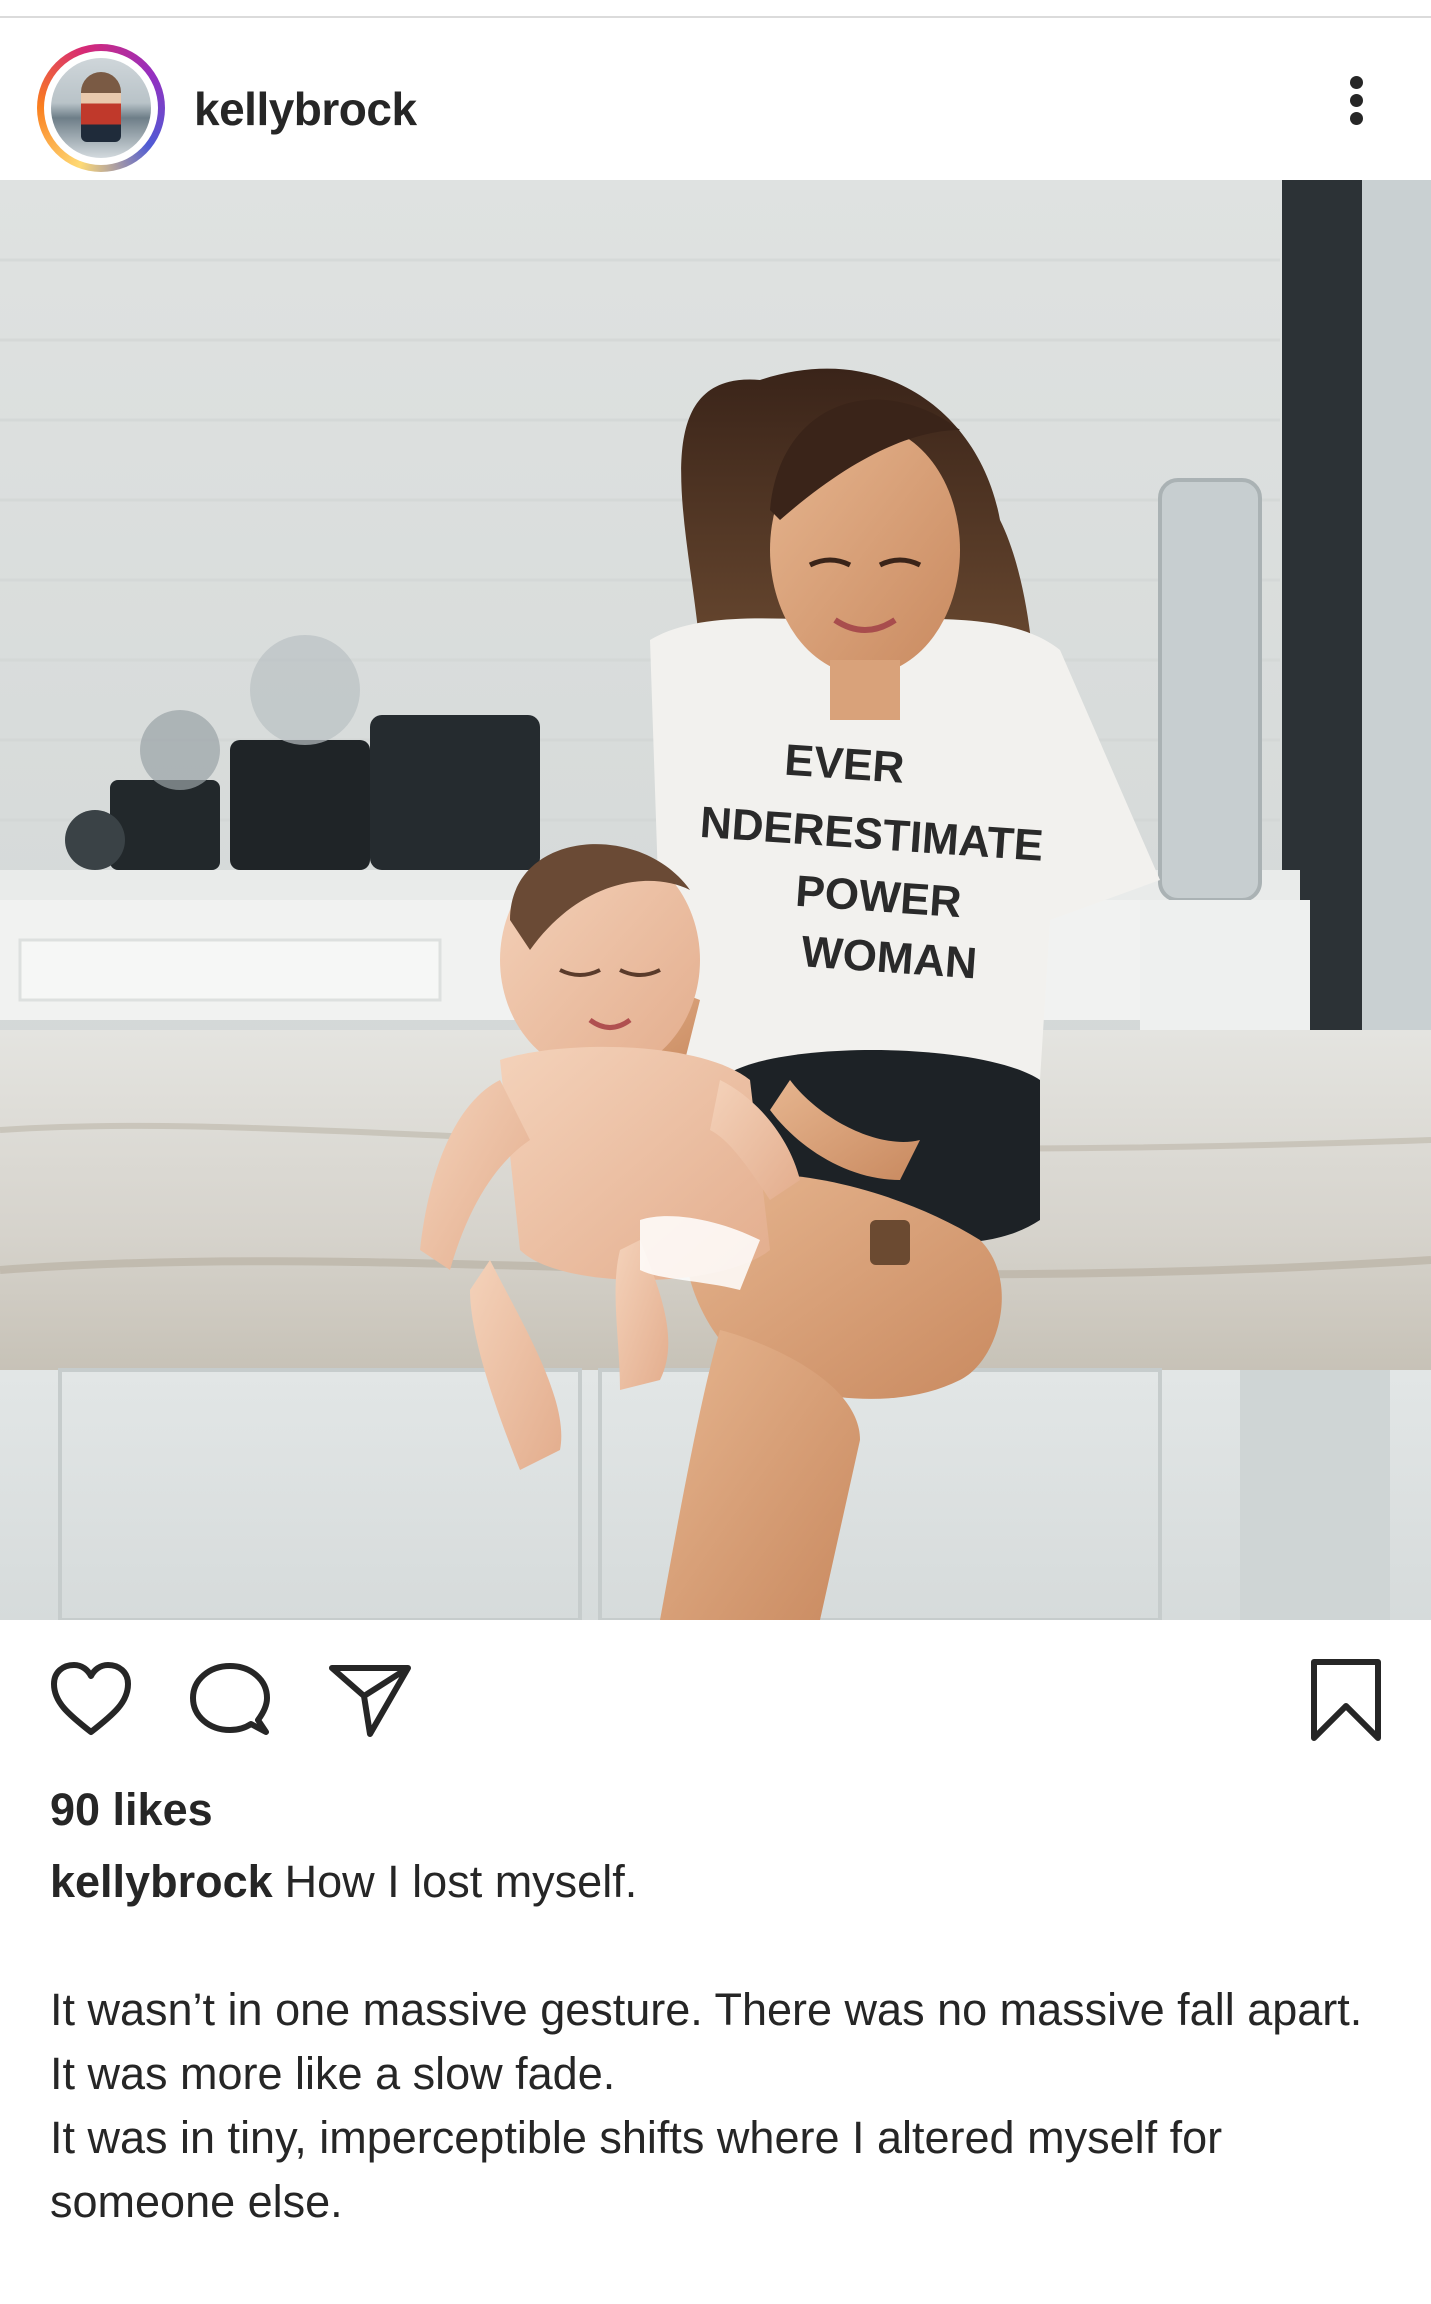 The image size is (1431, 2304). I want to click on caption-line: It was more like a slow fade., so click(333, 2073).